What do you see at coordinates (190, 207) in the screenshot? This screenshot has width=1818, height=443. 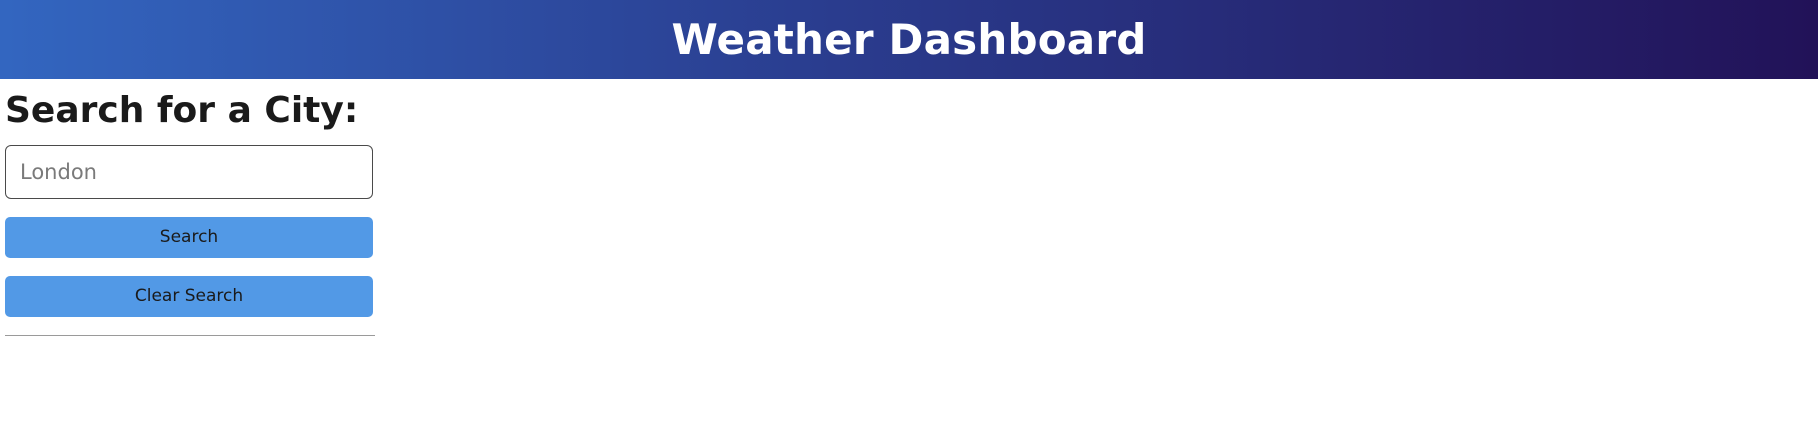 I see `search-panel: Search for a City: Search Clear Search` at bounding box center [190, 207].